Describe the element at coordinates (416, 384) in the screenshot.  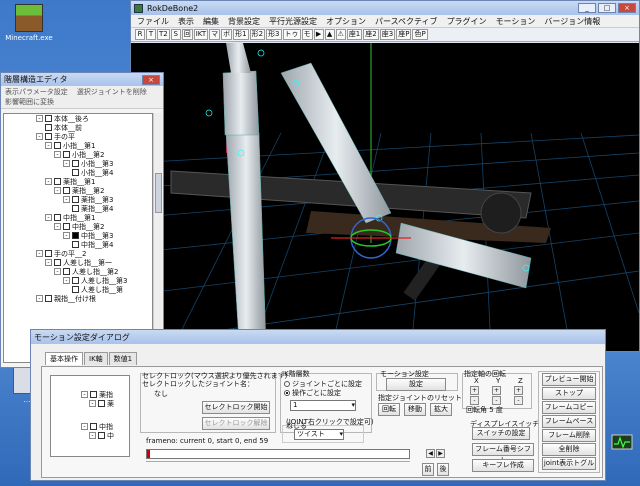
I see `motion-set-button: 設定` at that location.